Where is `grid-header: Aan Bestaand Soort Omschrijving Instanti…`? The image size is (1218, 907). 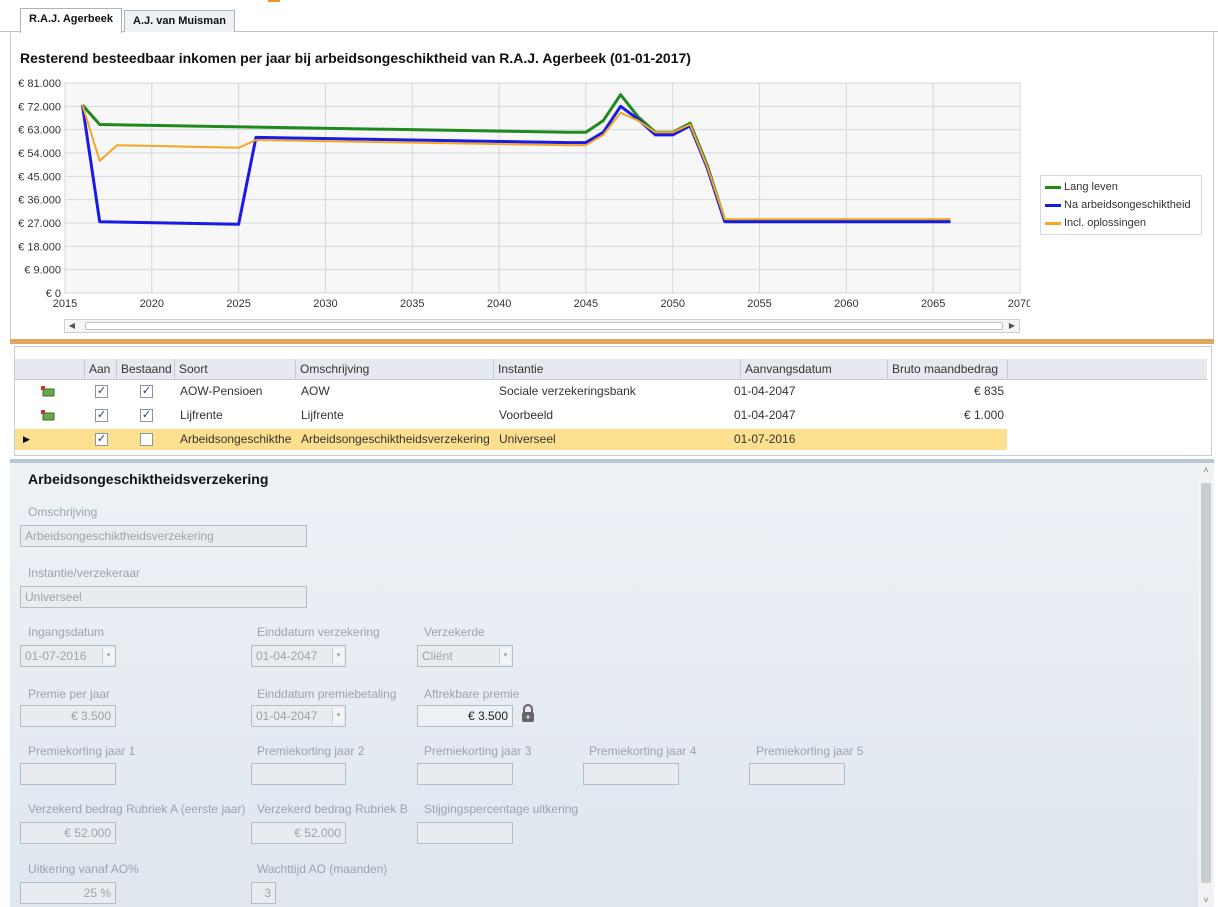
grid-header: Aan Bestaand Soort Omschrijving Instanti… is located at coordinates (611, 369).